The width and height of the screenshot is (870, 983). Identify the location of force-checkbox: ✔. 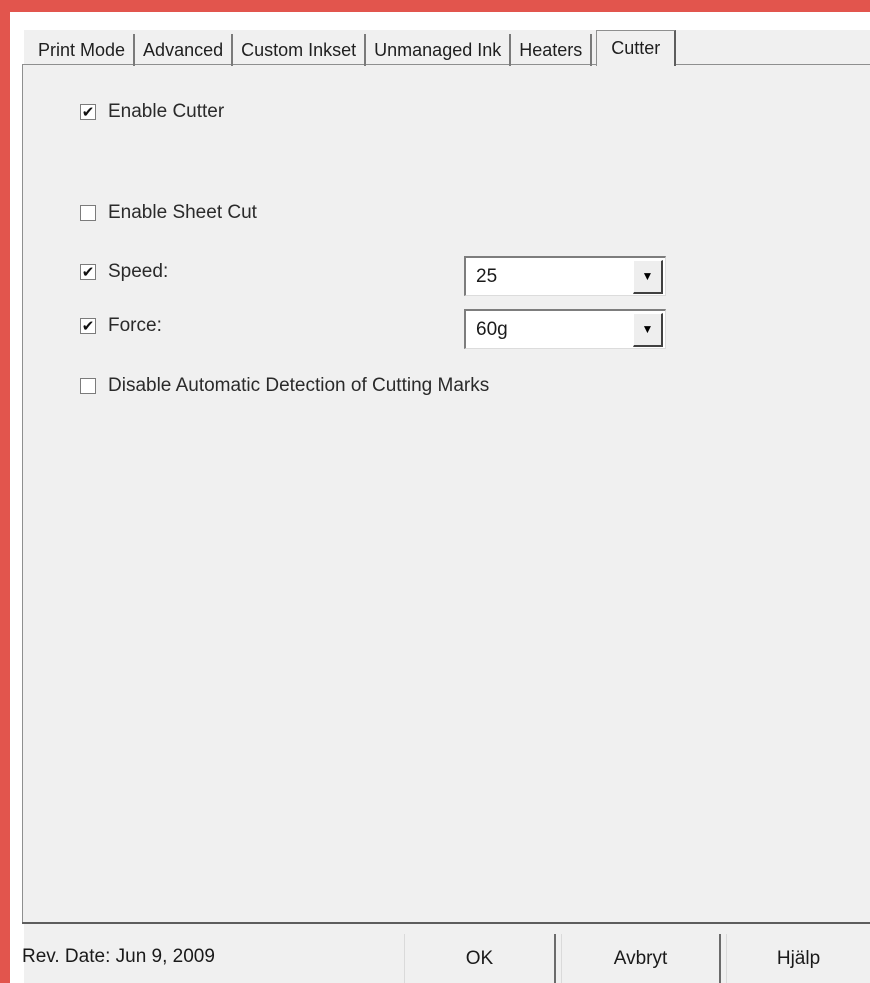
(88, 326).